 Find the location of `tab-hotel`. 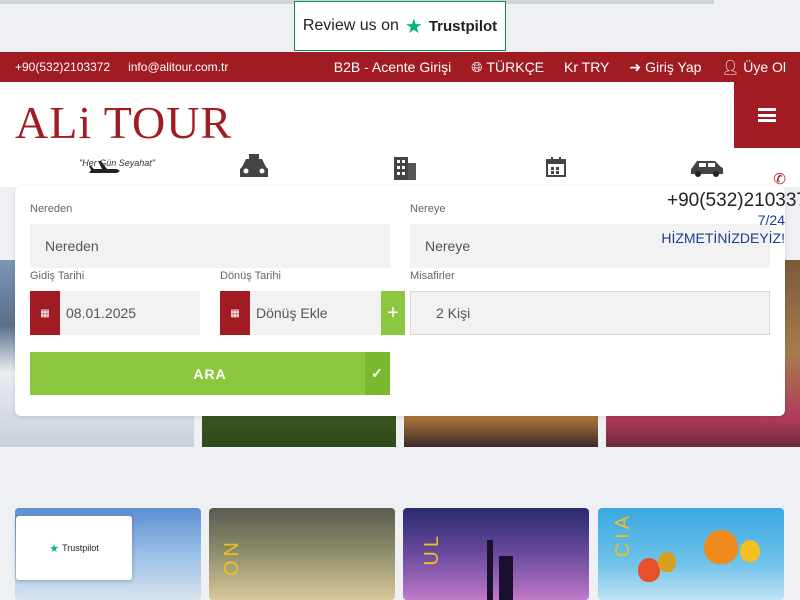

tab-hotel is located at coordinates (405, 167).